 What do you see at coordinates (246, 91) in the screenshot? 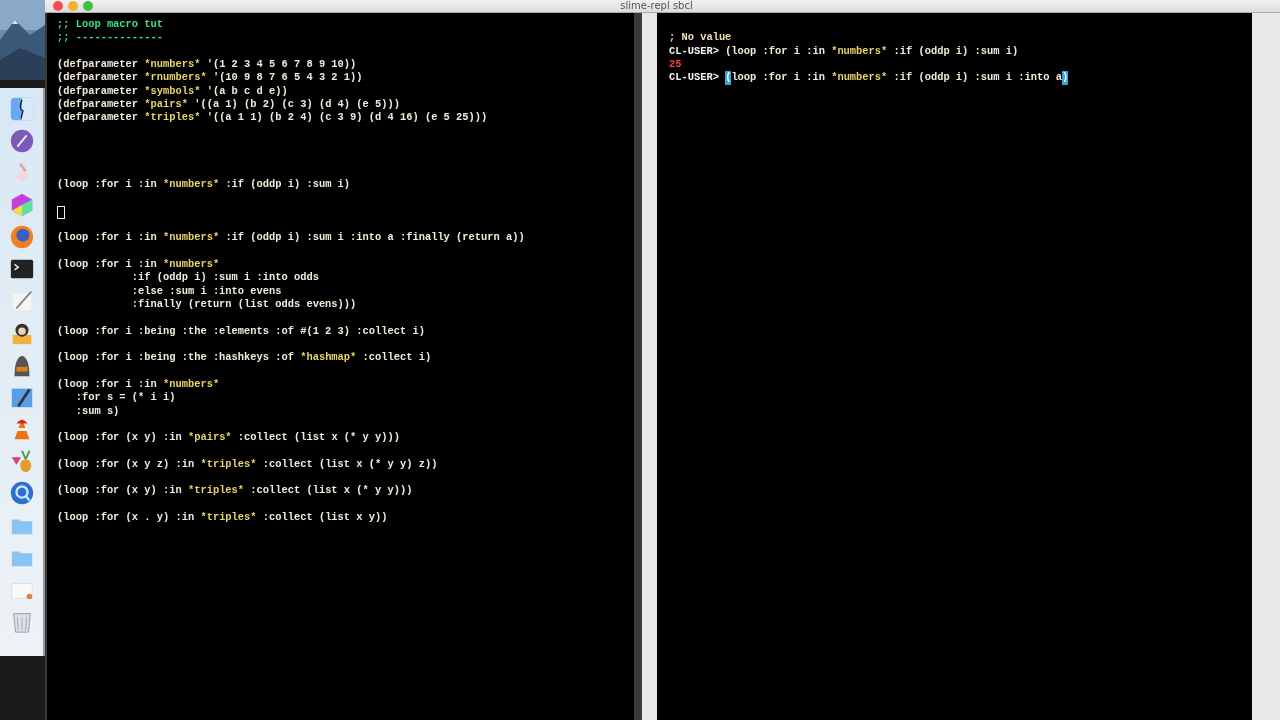
I see `code-text: '(a b c d e))` at bounding box center [246, 91].